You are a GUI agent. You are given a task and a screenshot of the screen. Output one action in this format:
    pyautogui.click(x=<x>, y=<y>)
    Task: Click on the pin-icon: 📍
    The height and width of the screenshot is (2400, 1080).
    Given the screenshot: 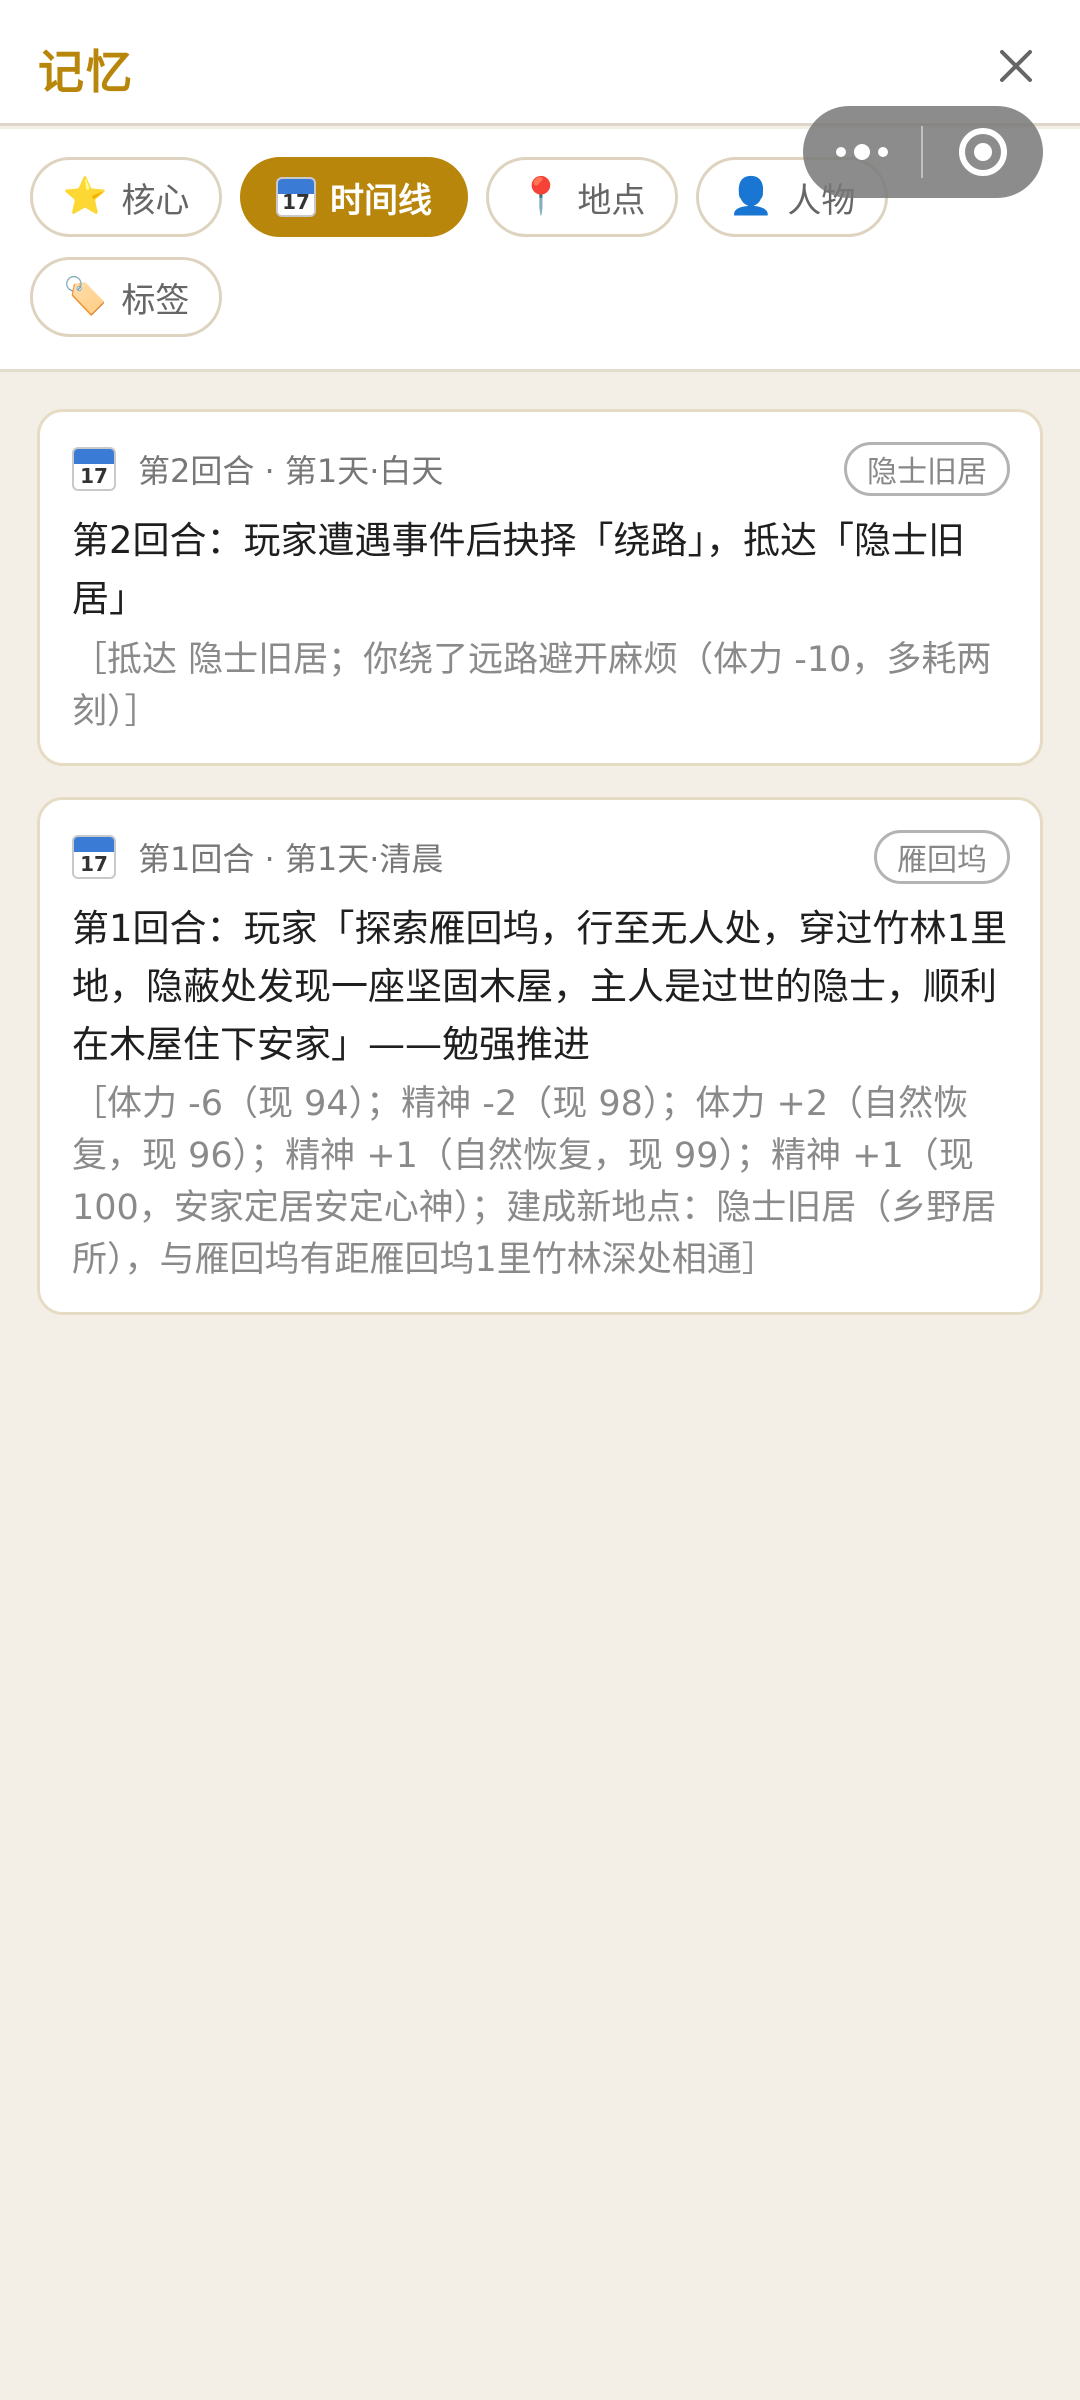 What is the action you would take?
    pyautogui.click(x=541, y=196)
    